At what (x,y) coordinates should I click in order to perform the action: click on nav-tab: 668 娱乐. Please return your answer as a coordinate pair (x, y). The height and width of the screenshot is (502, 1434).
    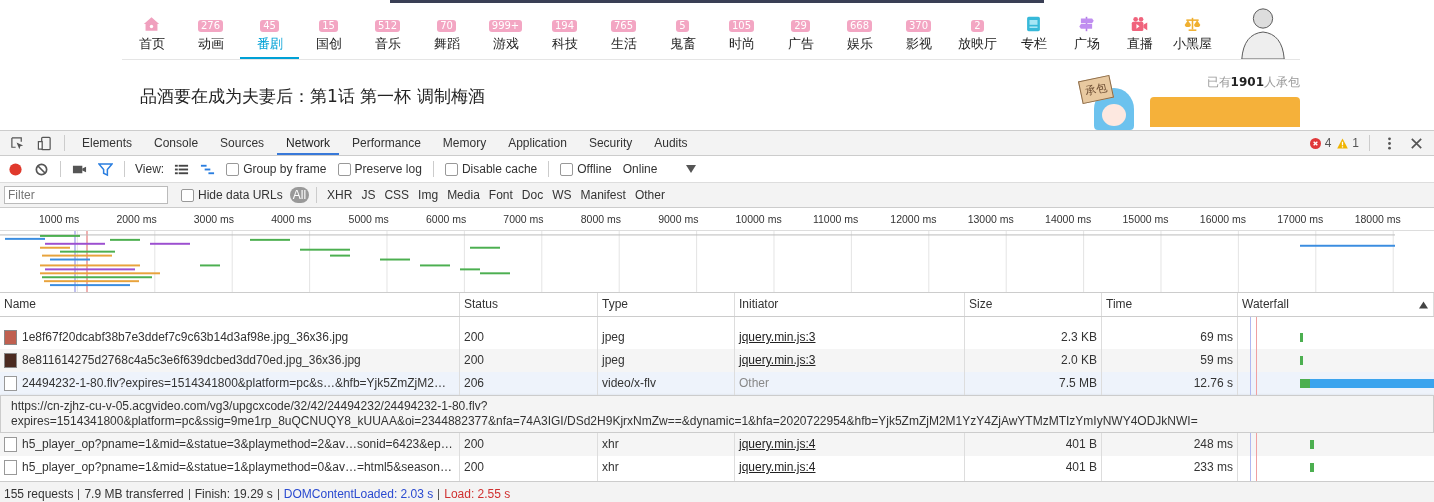
    Looking at the image, I should click on (859, 39).